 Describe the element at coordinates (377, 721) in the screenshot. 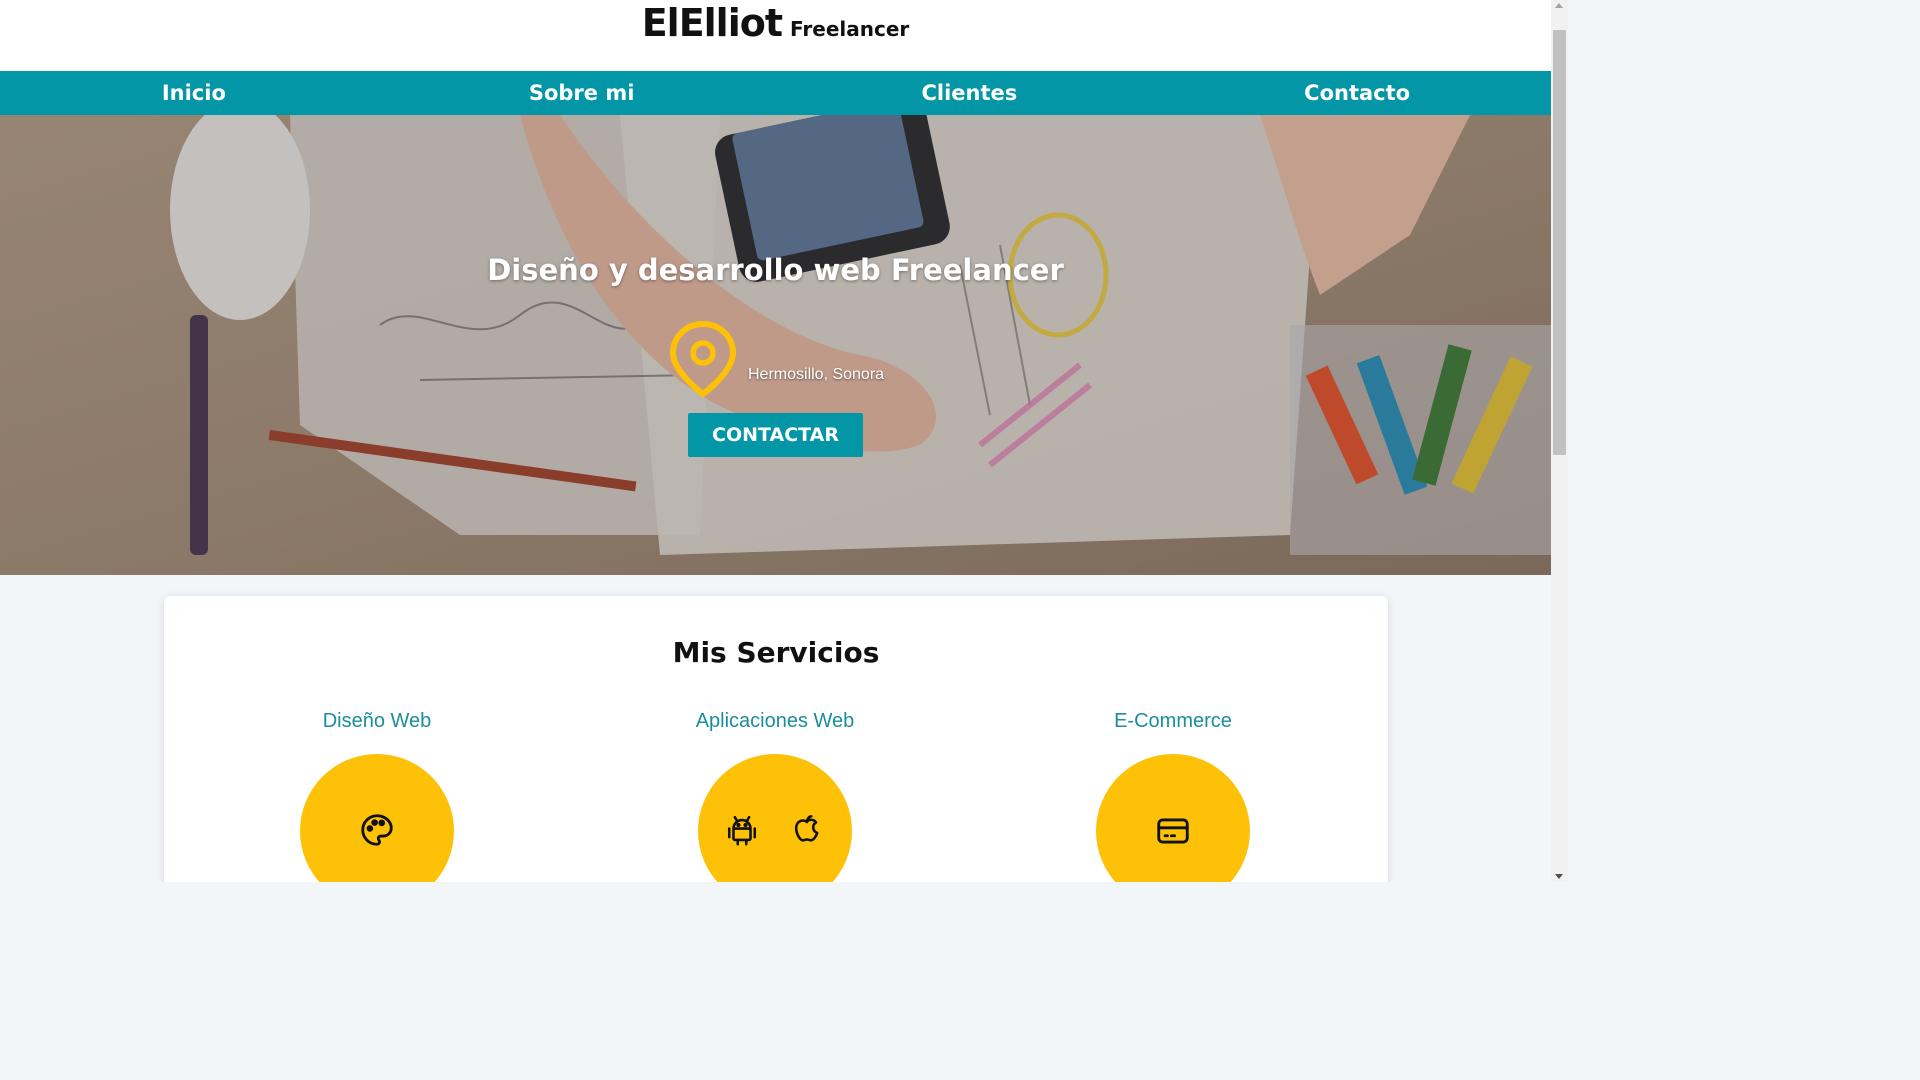

I see `service-label: Diseño Web` at that location.